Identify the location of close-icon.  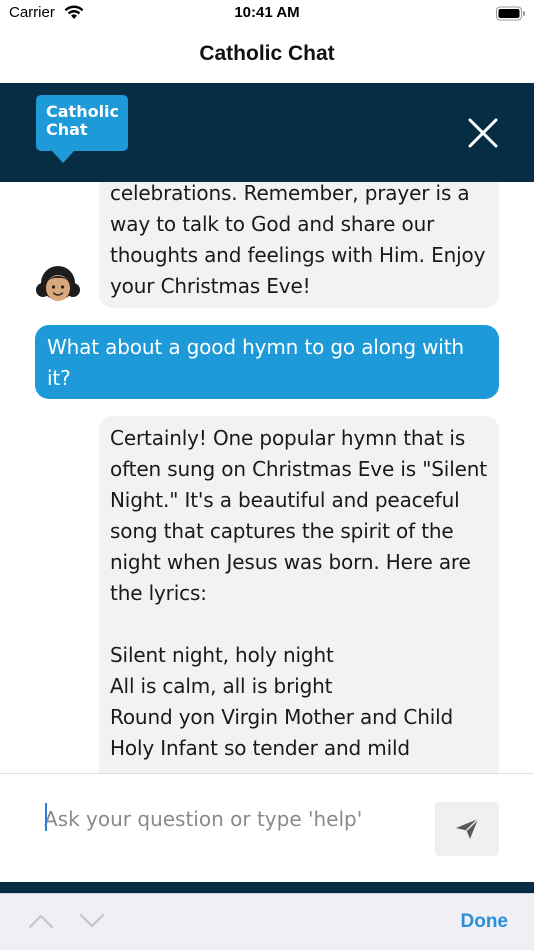
(483, 133).